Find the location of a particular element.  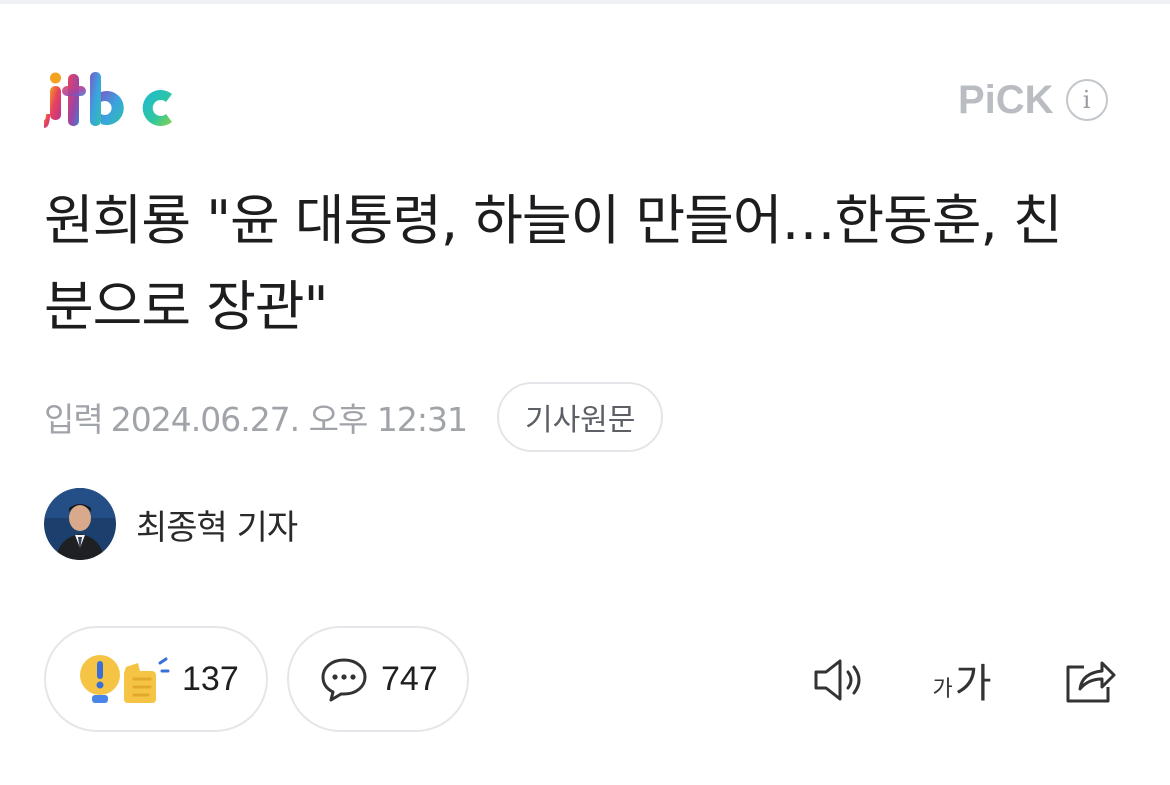

original-article-button: 기사원문 is located at coordinates (580, 417).